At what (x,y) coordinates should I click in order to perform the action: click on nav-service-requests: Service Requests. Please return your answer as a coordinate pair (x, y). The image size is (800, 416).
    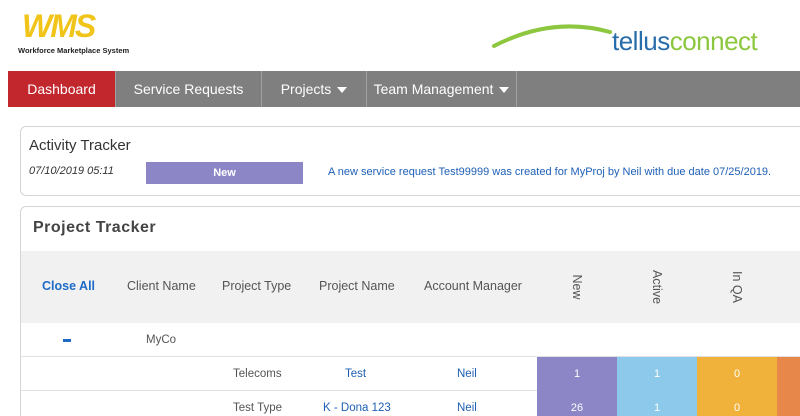
    Looking at the image, I should click on (189, 89).